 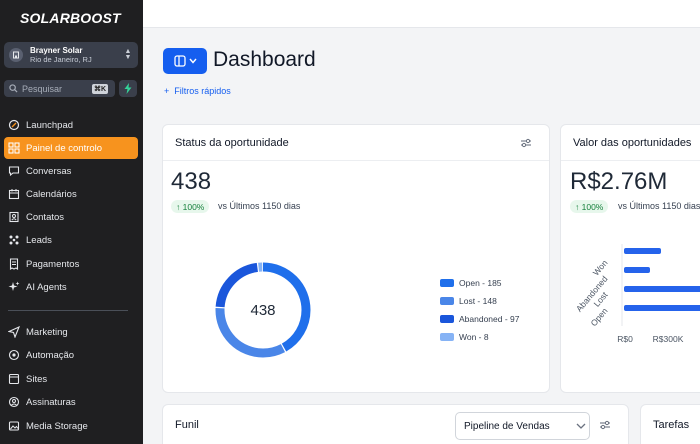 What do you see at coordinates (50, 355) in the screenshot?
I see `sidebar-item-label: Automação` at bounding box center [50, 355].